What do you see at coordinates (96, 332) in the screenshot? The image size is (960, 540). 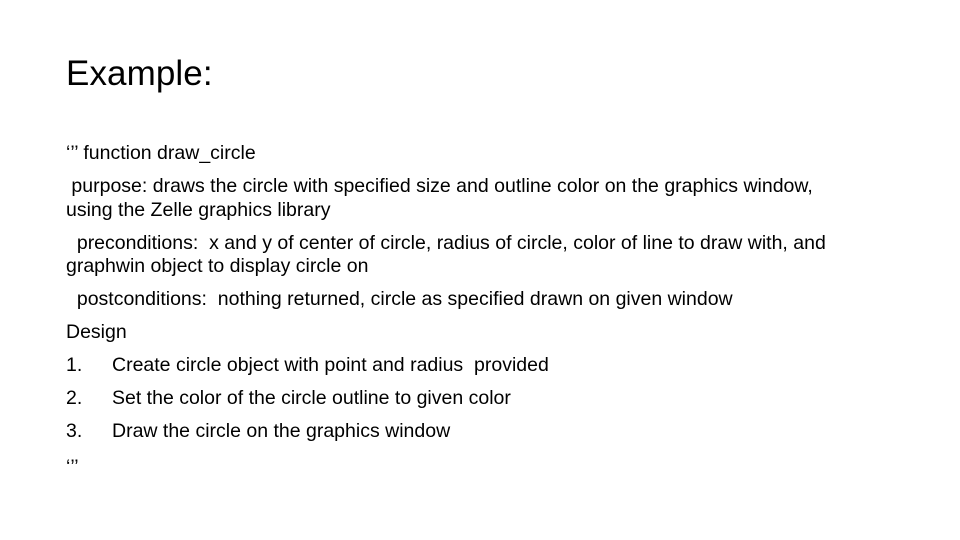 I see `design-heading: Design` at bounding box center [96, 332].